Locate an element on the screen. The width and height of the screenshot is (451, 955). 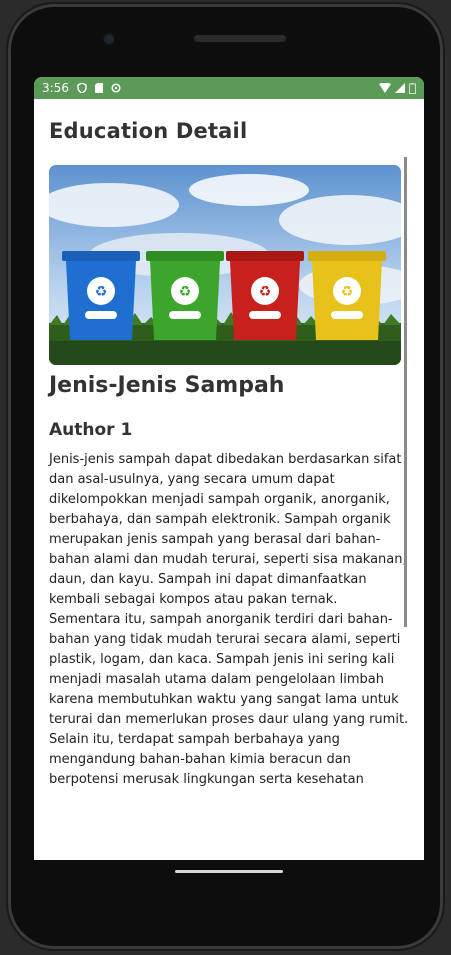
shield-icon is located at coordinates (82, 88).